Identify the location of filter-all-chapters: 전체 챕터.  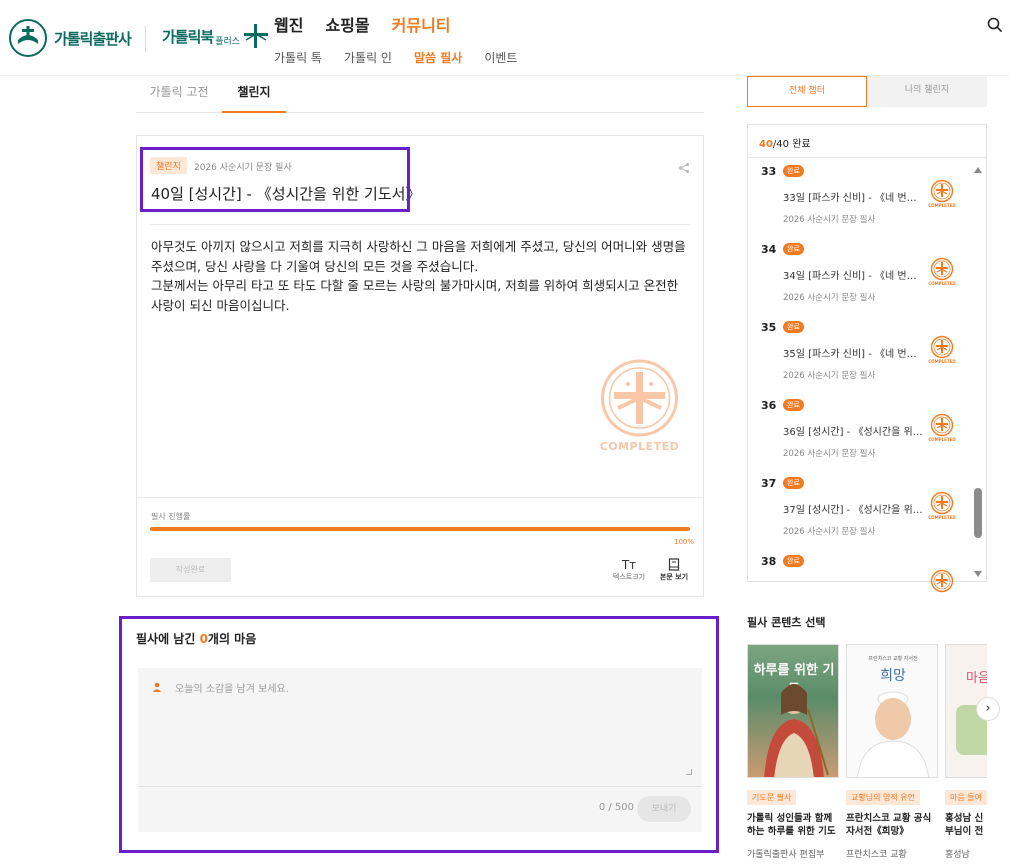
(807, 91).